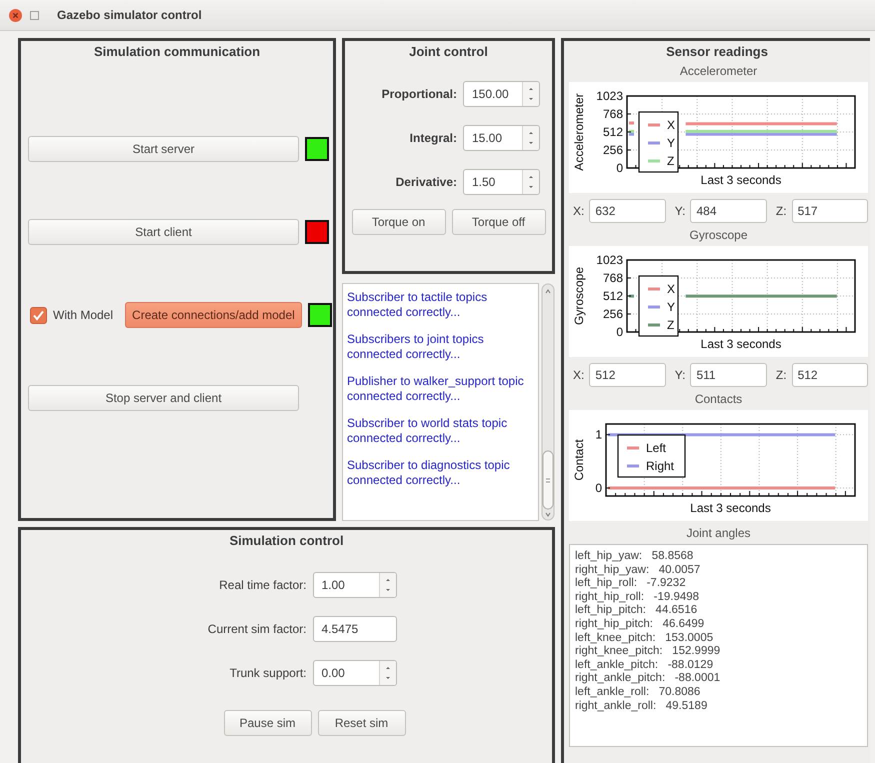 Image resolution: width=875 pixels, height=763 pixels. What do you see at coordinates (579, 460) in the screenshot?
I see `axis-title: Contact` at bounding box center [579, 460].